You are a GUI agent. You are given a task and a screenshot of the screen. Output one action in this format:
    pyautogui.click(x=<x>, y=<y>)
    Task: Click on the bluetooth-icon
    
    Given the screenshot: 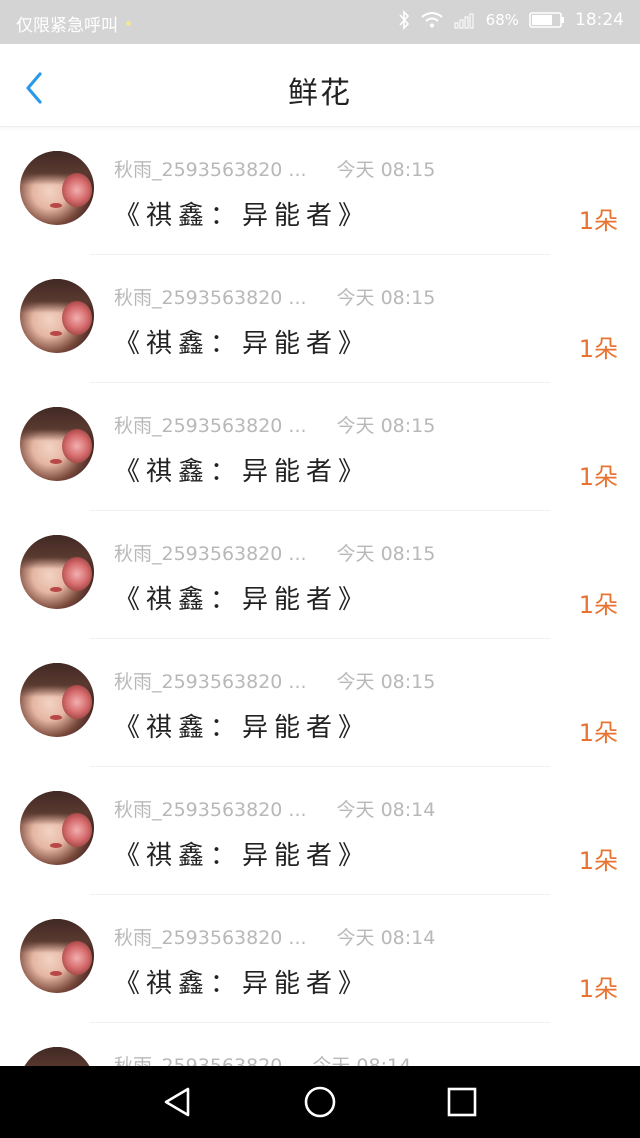 What is the action you would take?
    pyautogui.click(x=404, y=20)
    